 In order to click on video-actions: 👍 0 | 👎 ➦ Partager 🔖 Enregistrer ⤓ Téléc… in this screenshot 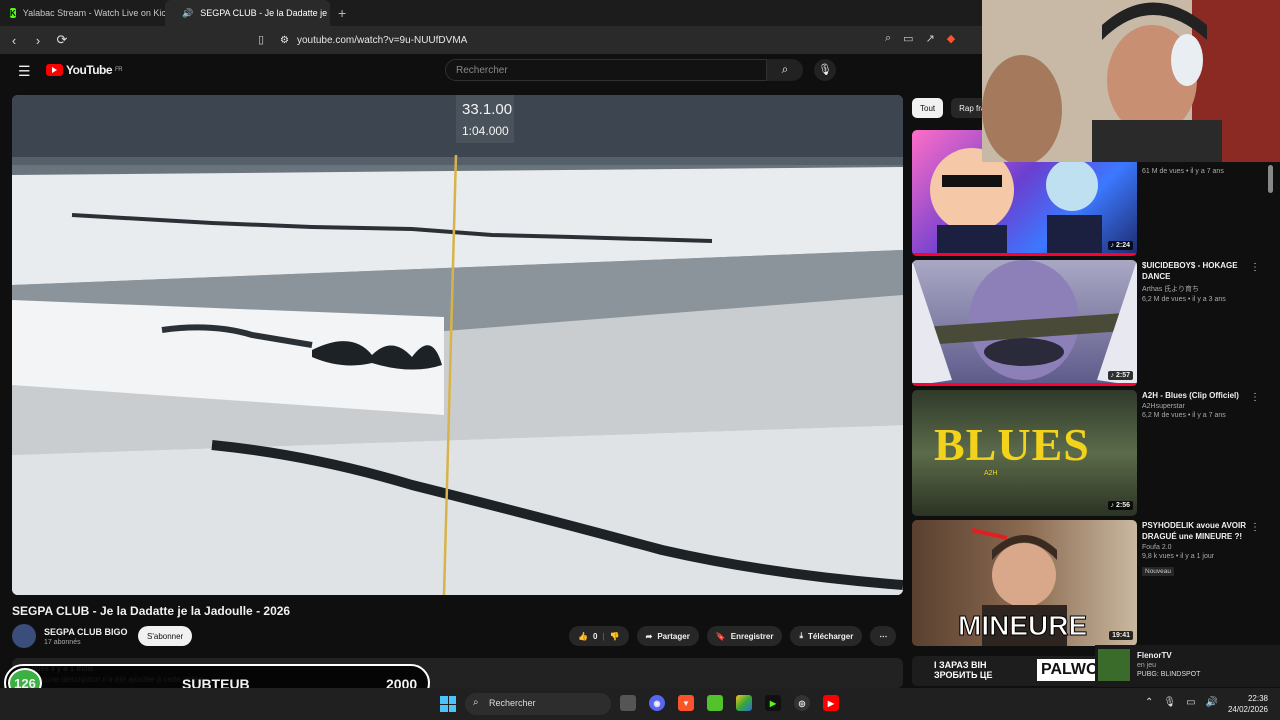, I will do `click(733, 636)`.